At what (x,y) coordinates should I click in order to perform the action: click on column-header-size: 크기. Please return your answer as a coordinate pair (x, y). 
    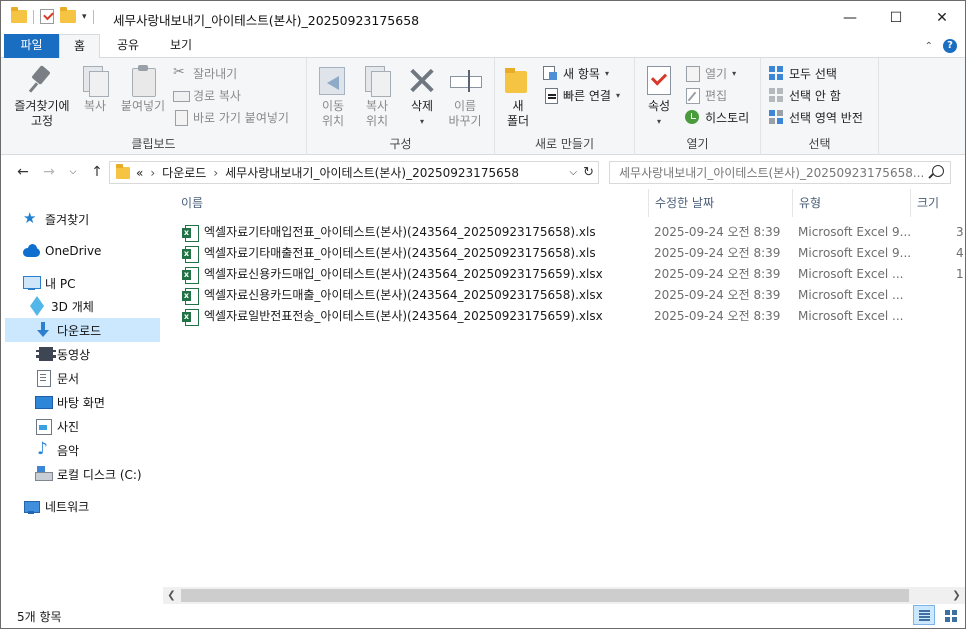
    Looking at the image, I should click on (938, 203).